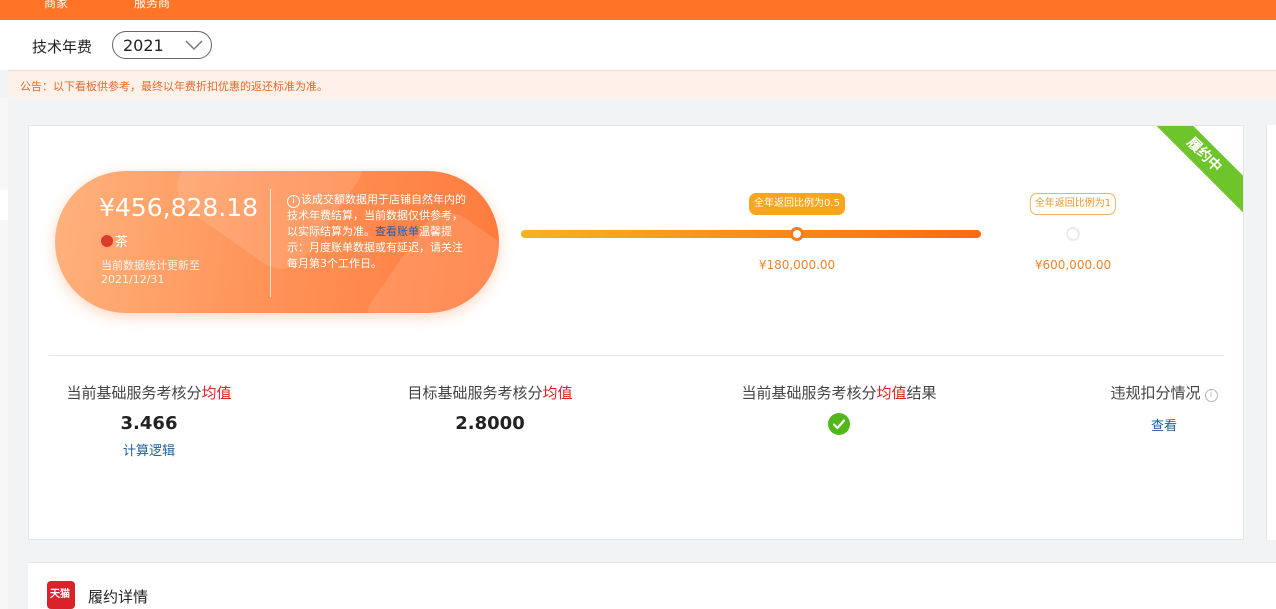  I want to click on metric-target-value: 2.8000, so click(490, 423).